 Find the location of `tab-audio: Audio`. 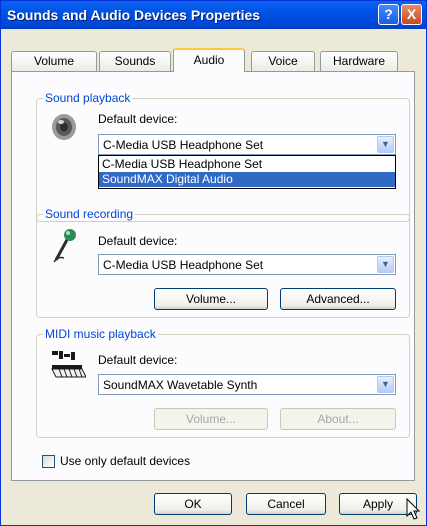

tab-audio: Audio is located at coordinates (209, 60).